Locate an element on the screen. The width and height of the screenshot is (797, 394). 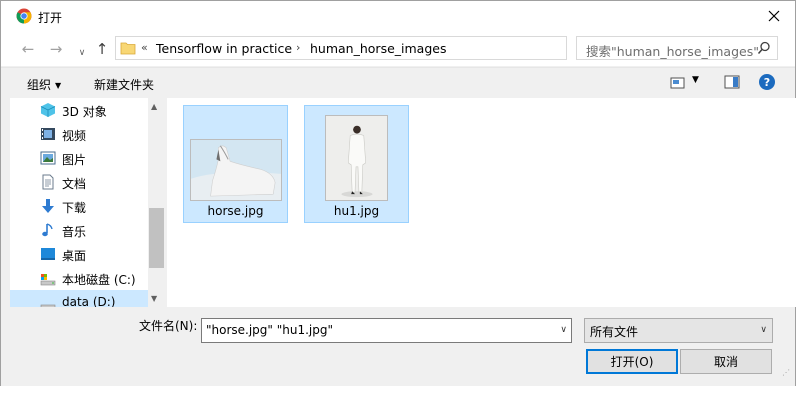
chrome-icon is located at coordinates (24, 16).